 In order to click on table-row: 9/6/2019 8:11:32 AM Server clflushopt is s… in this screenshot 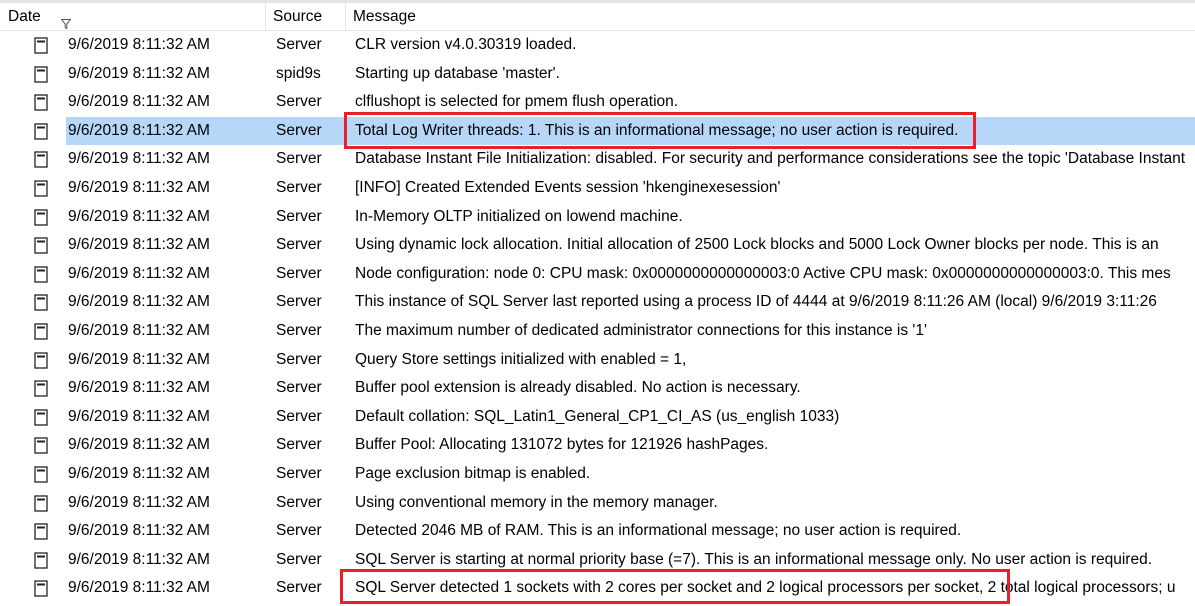, I will do `click(597, 102)`.